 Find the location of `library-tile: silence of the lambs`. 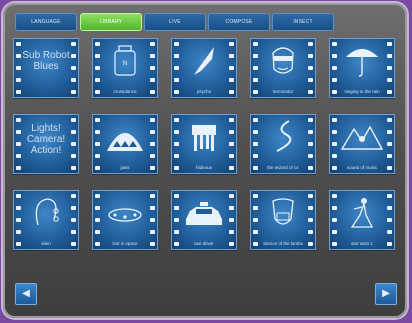

library-tile: silence of the lambs is located at coordinates (283, 220).